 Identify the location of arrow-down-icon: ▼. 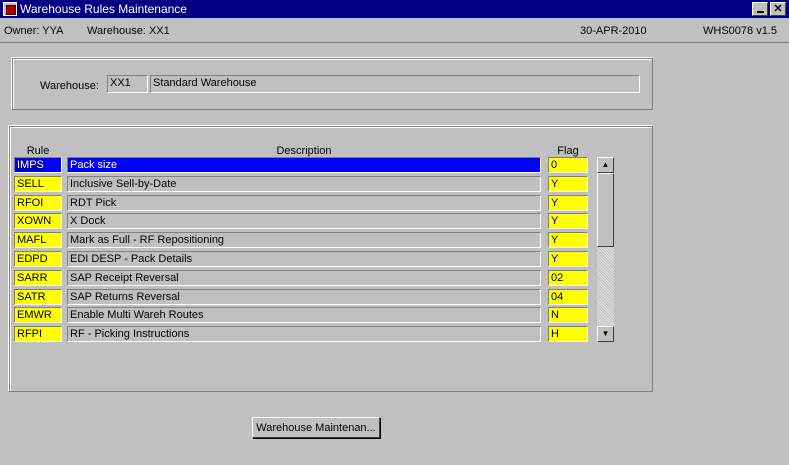
(605, 333).